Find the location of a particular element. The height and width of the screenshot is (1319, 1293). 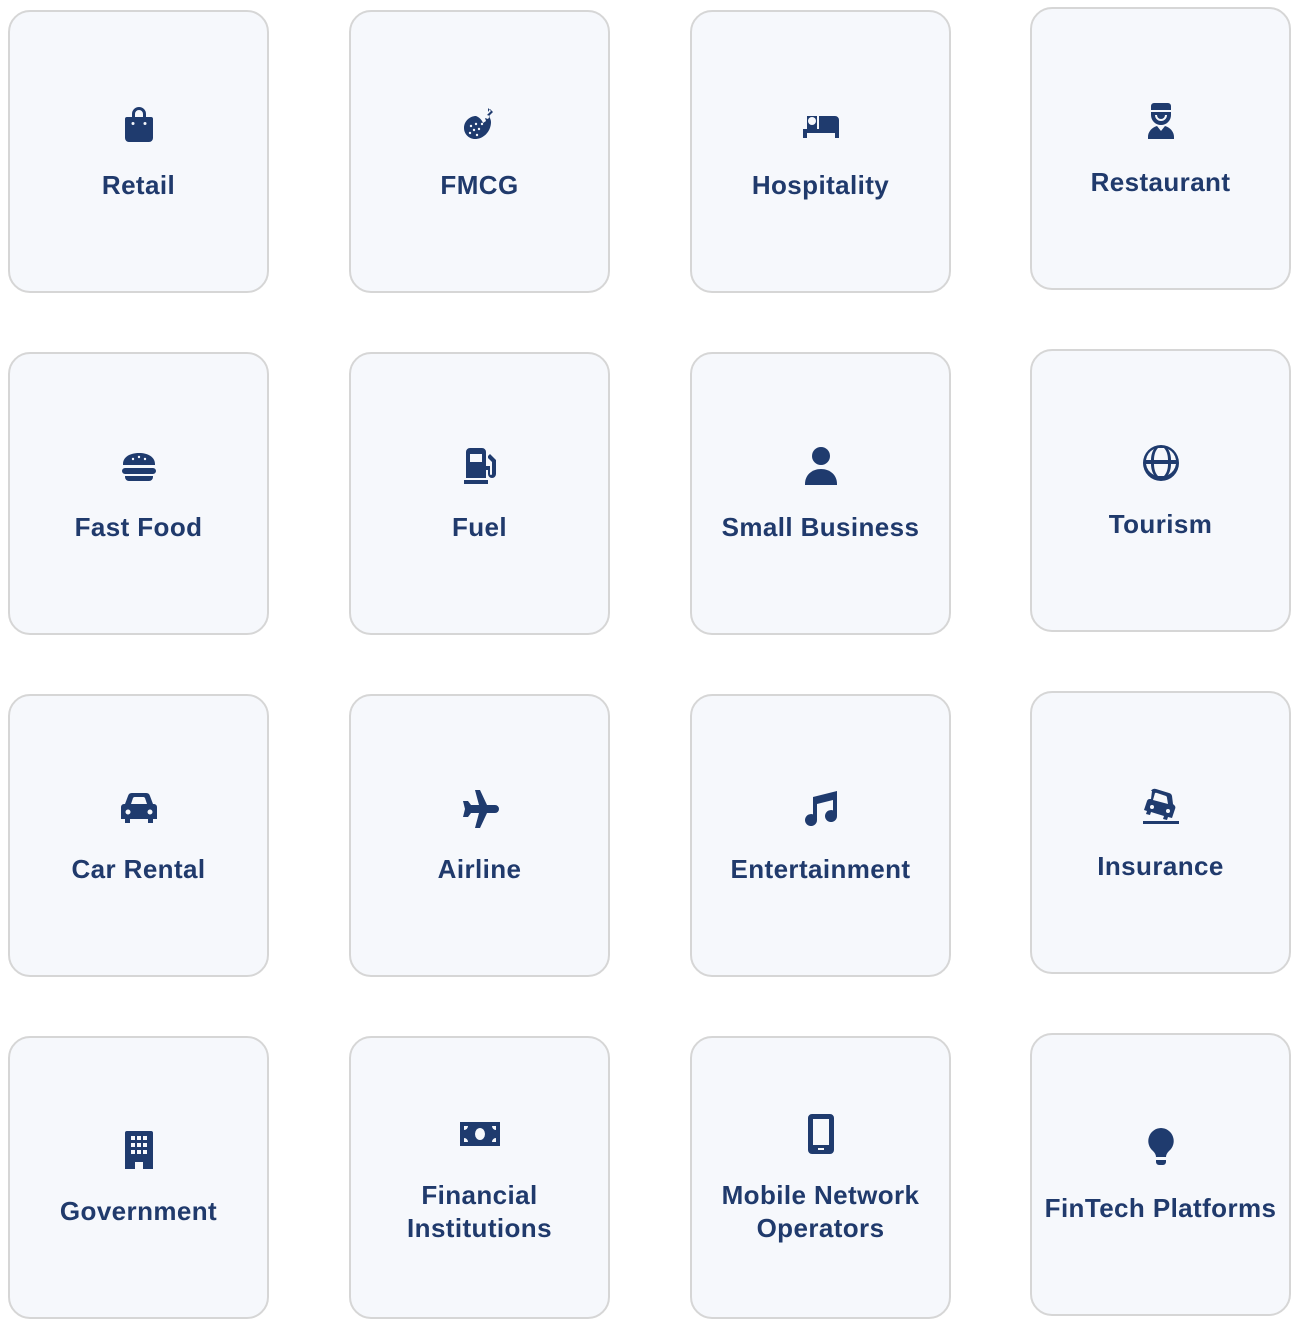

industry-card-car-rental: Car Rental is located at coordinates (138, 835).